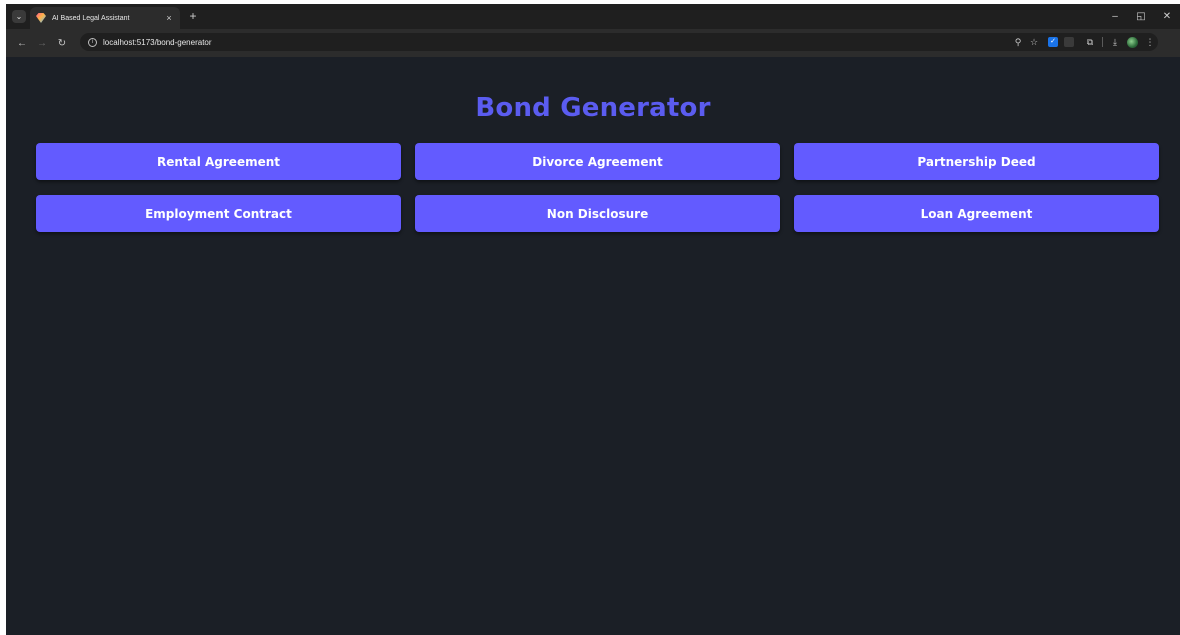 Image resolution: width=1180 pixels, height=635 pixels. Describe the element at coordinates (42, 43) in the screenshot. I see `forward-arrow-icon: →` at that location.